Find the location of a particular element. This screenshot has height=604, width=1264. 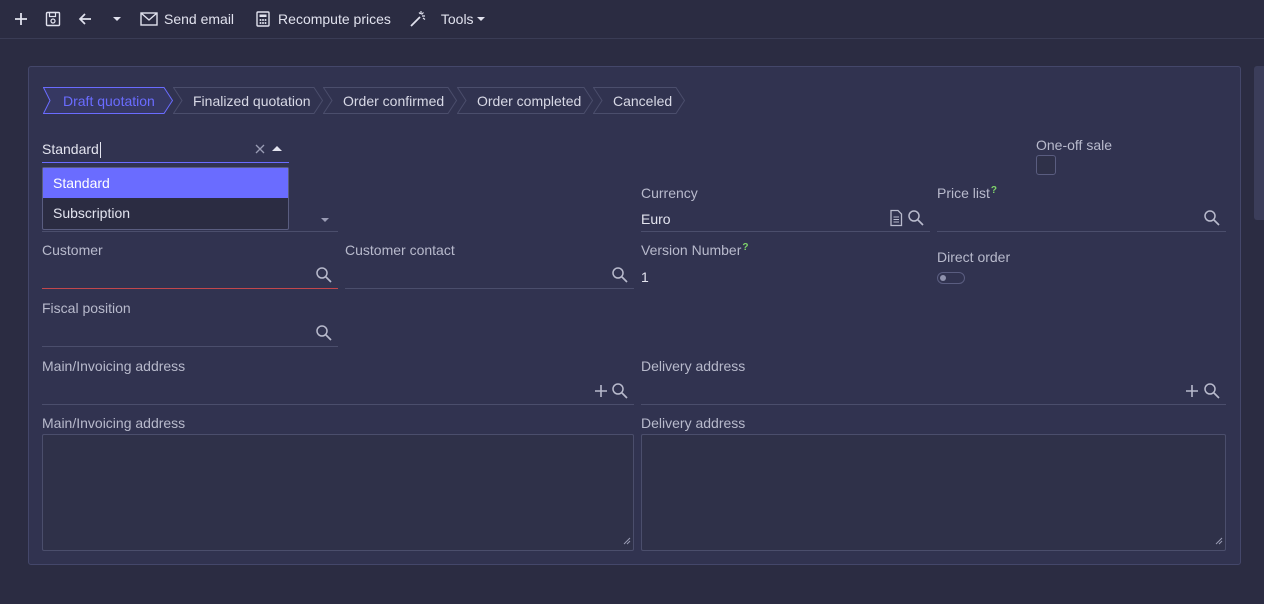

save-button is located at coordinates (53, 19).